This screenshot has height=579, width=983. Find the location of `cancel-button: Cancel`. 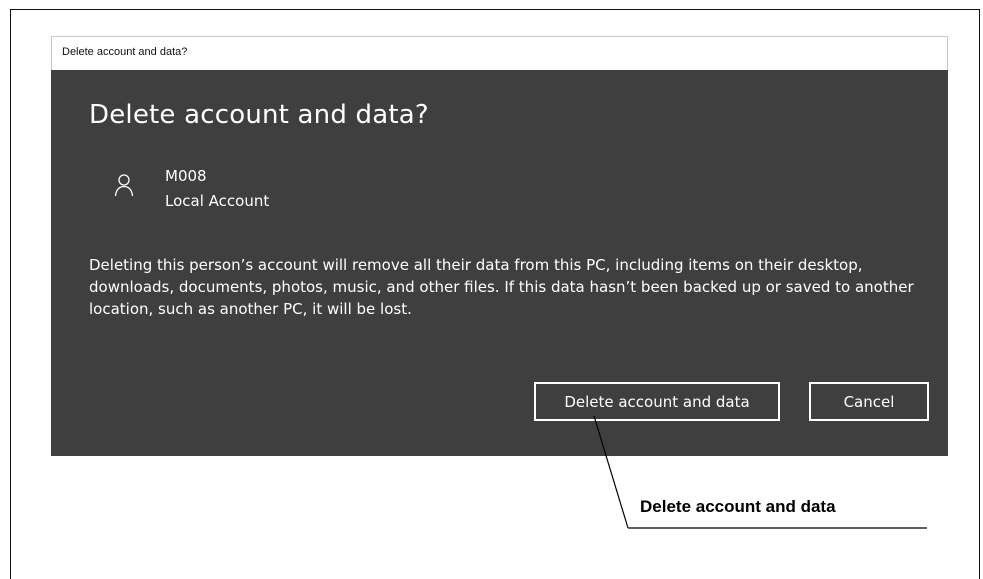

cancel-button: Cancel is located at coordinates (869, 401).